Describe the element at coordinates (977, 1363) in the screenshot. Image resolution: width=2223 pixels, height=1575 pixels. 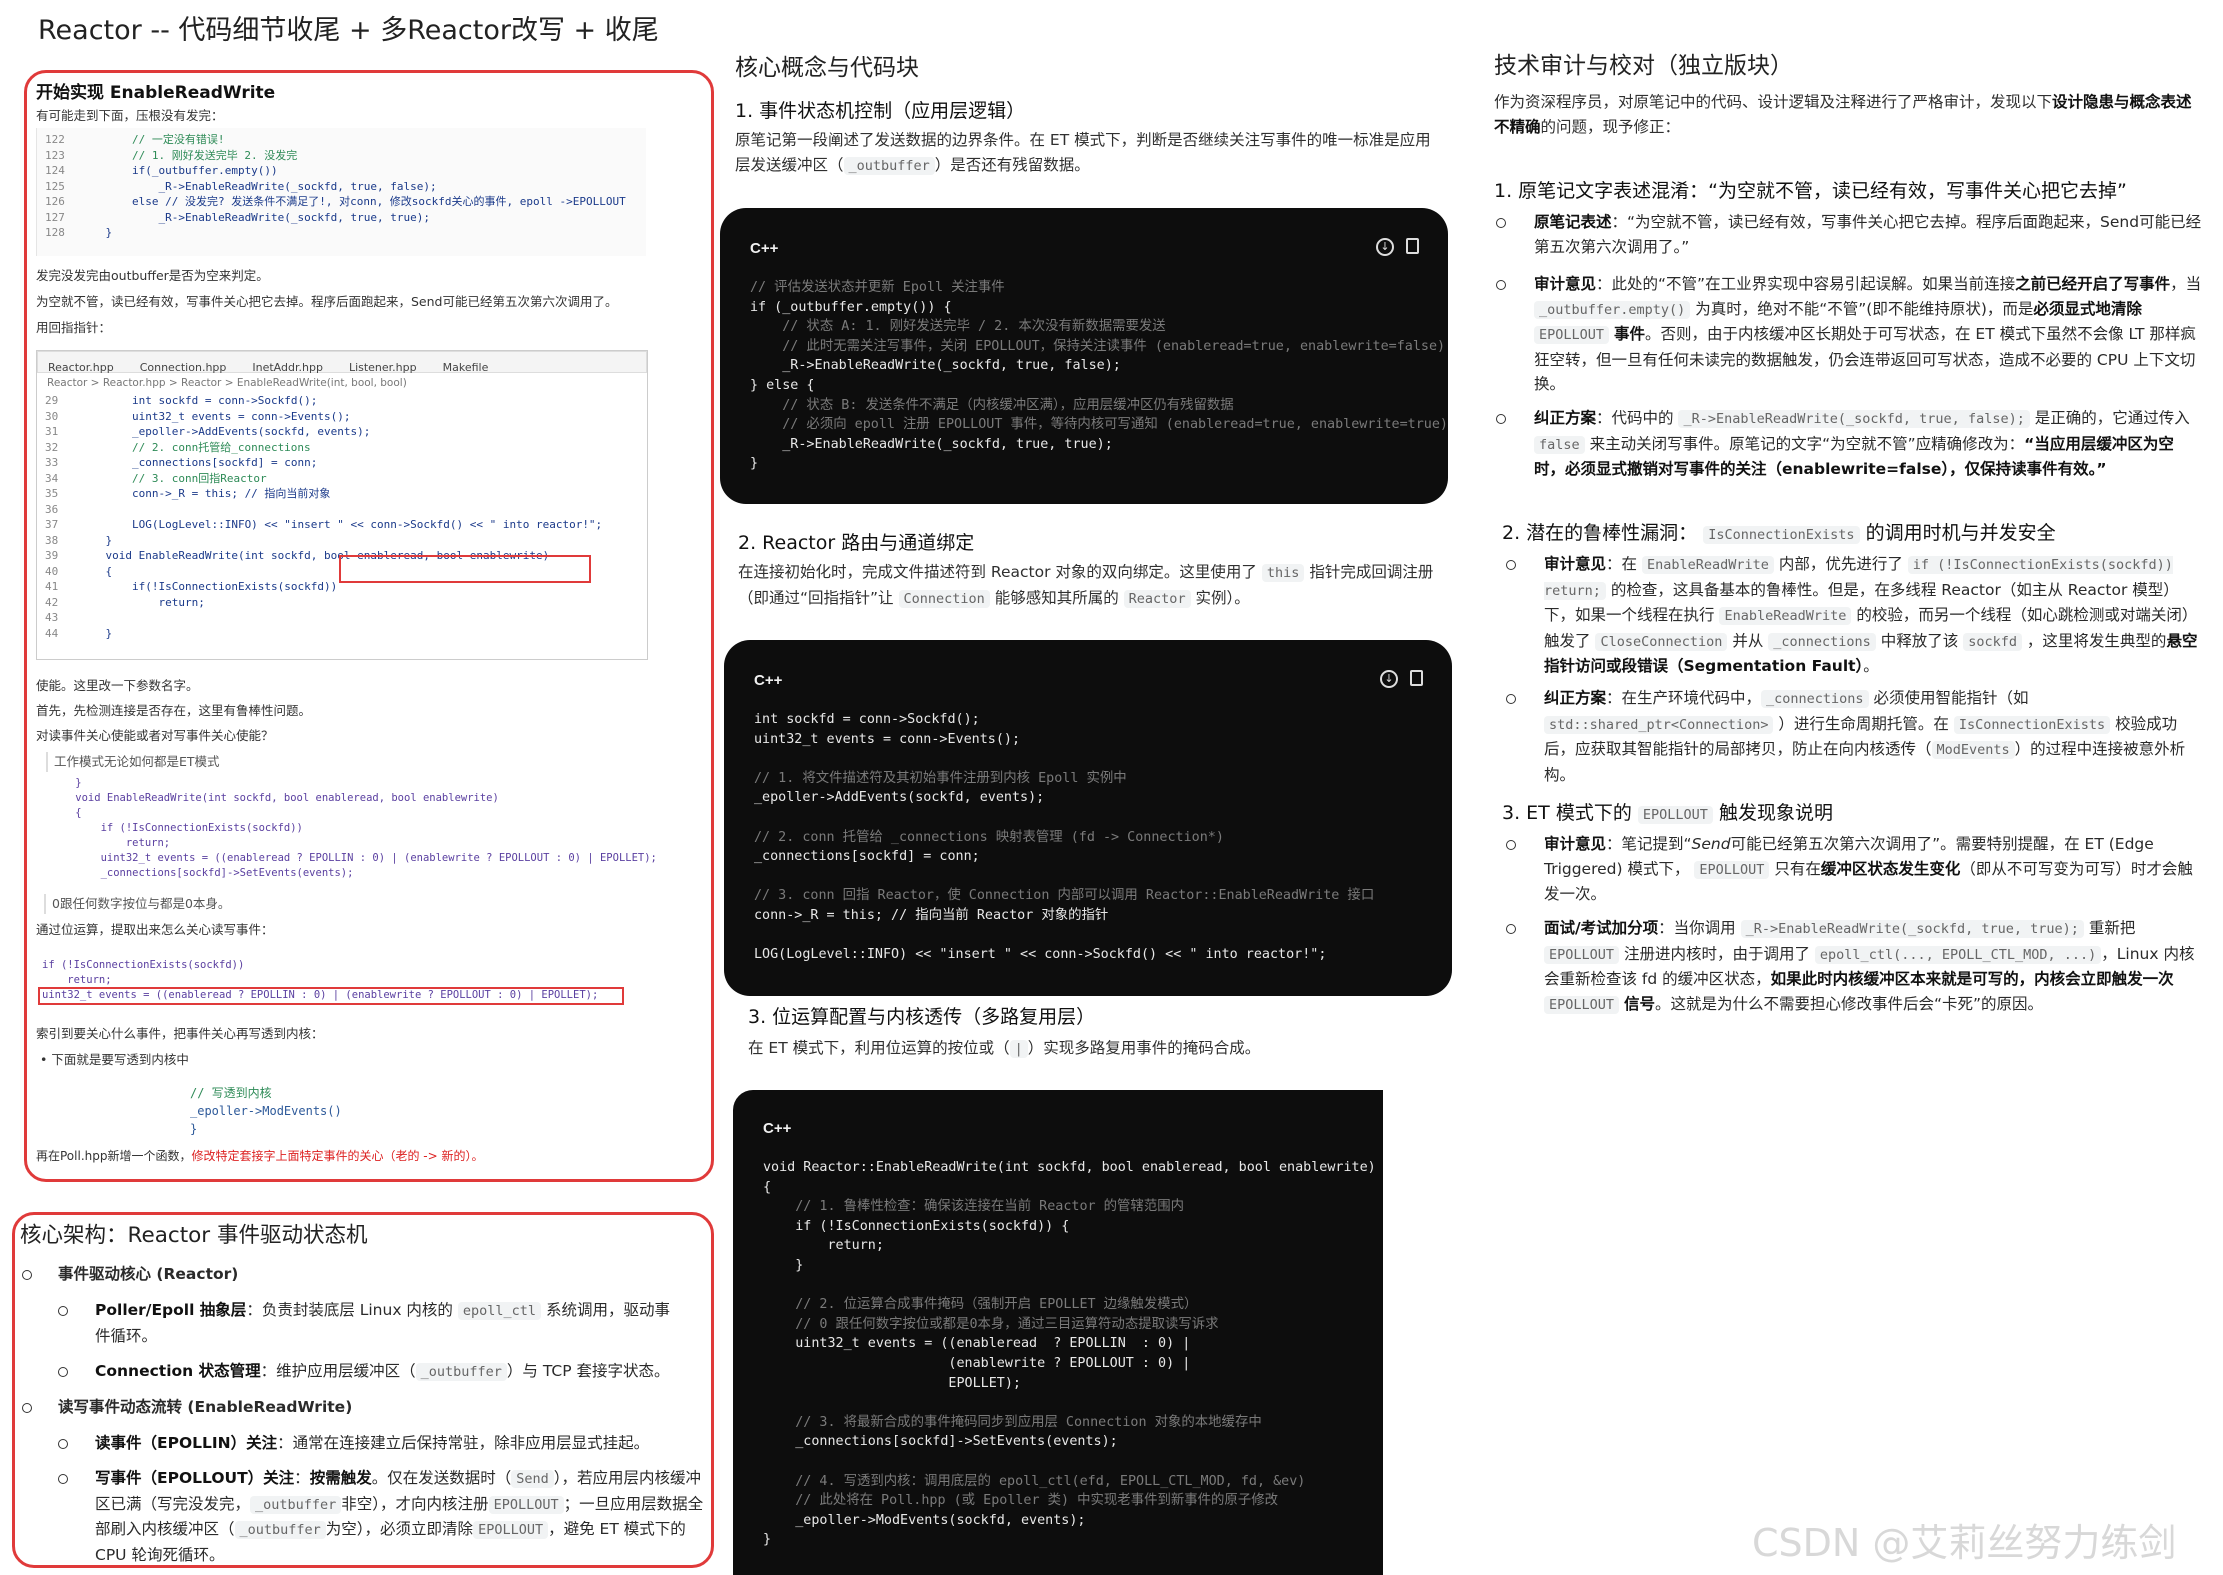
I see `code-line: (enablewrite ? EPOLLOUT : 0) |` at that location.